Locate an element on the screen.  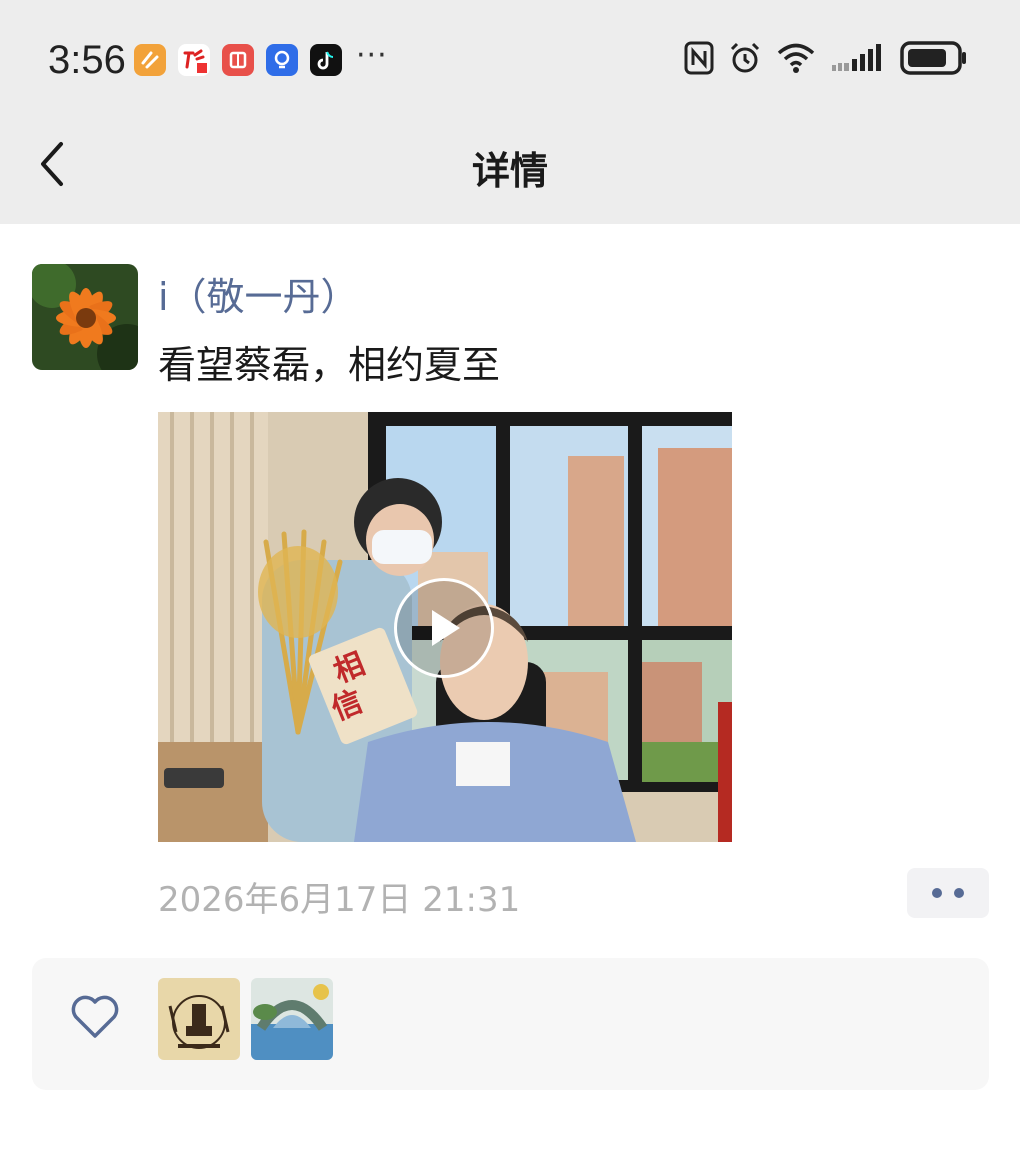
author-nickname: i（敬一丹） is located at coordinates (258, 293).